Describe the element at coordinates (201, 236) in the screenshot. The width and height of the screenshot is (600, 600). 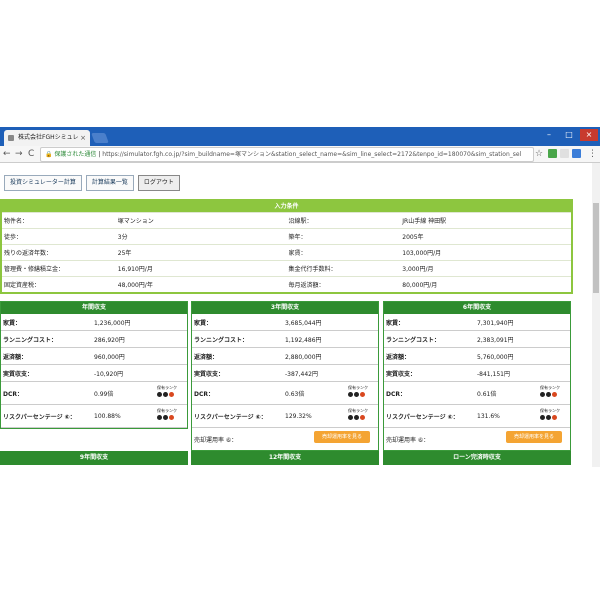
I see `cond-value: 3分` at that location.